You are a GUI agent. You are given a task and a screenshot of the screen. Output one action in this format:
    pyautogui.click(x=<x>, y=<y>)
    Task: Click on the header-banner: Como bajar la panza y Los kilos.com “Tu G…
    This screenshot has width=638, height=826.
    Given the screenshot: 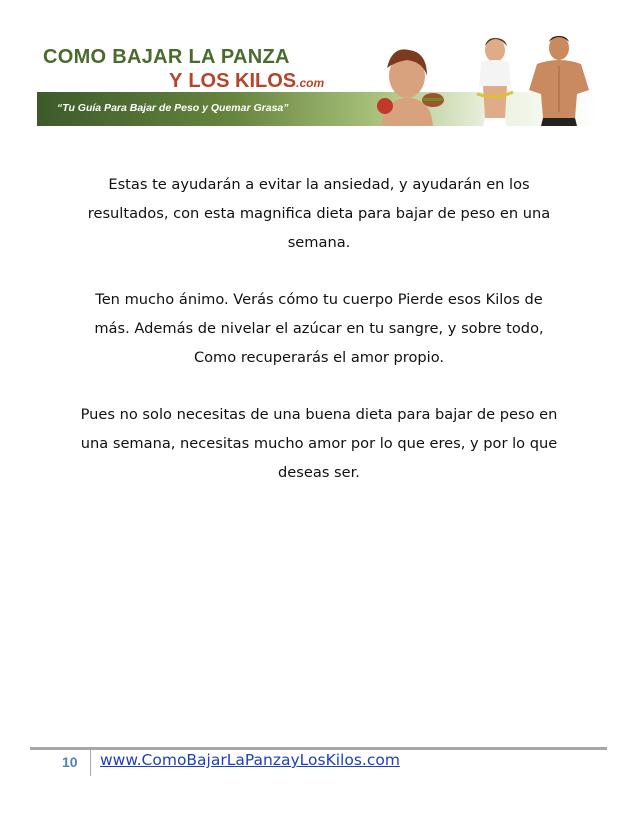 What is the action you would take?
    pyautogui.click(x=318, y=77)
    